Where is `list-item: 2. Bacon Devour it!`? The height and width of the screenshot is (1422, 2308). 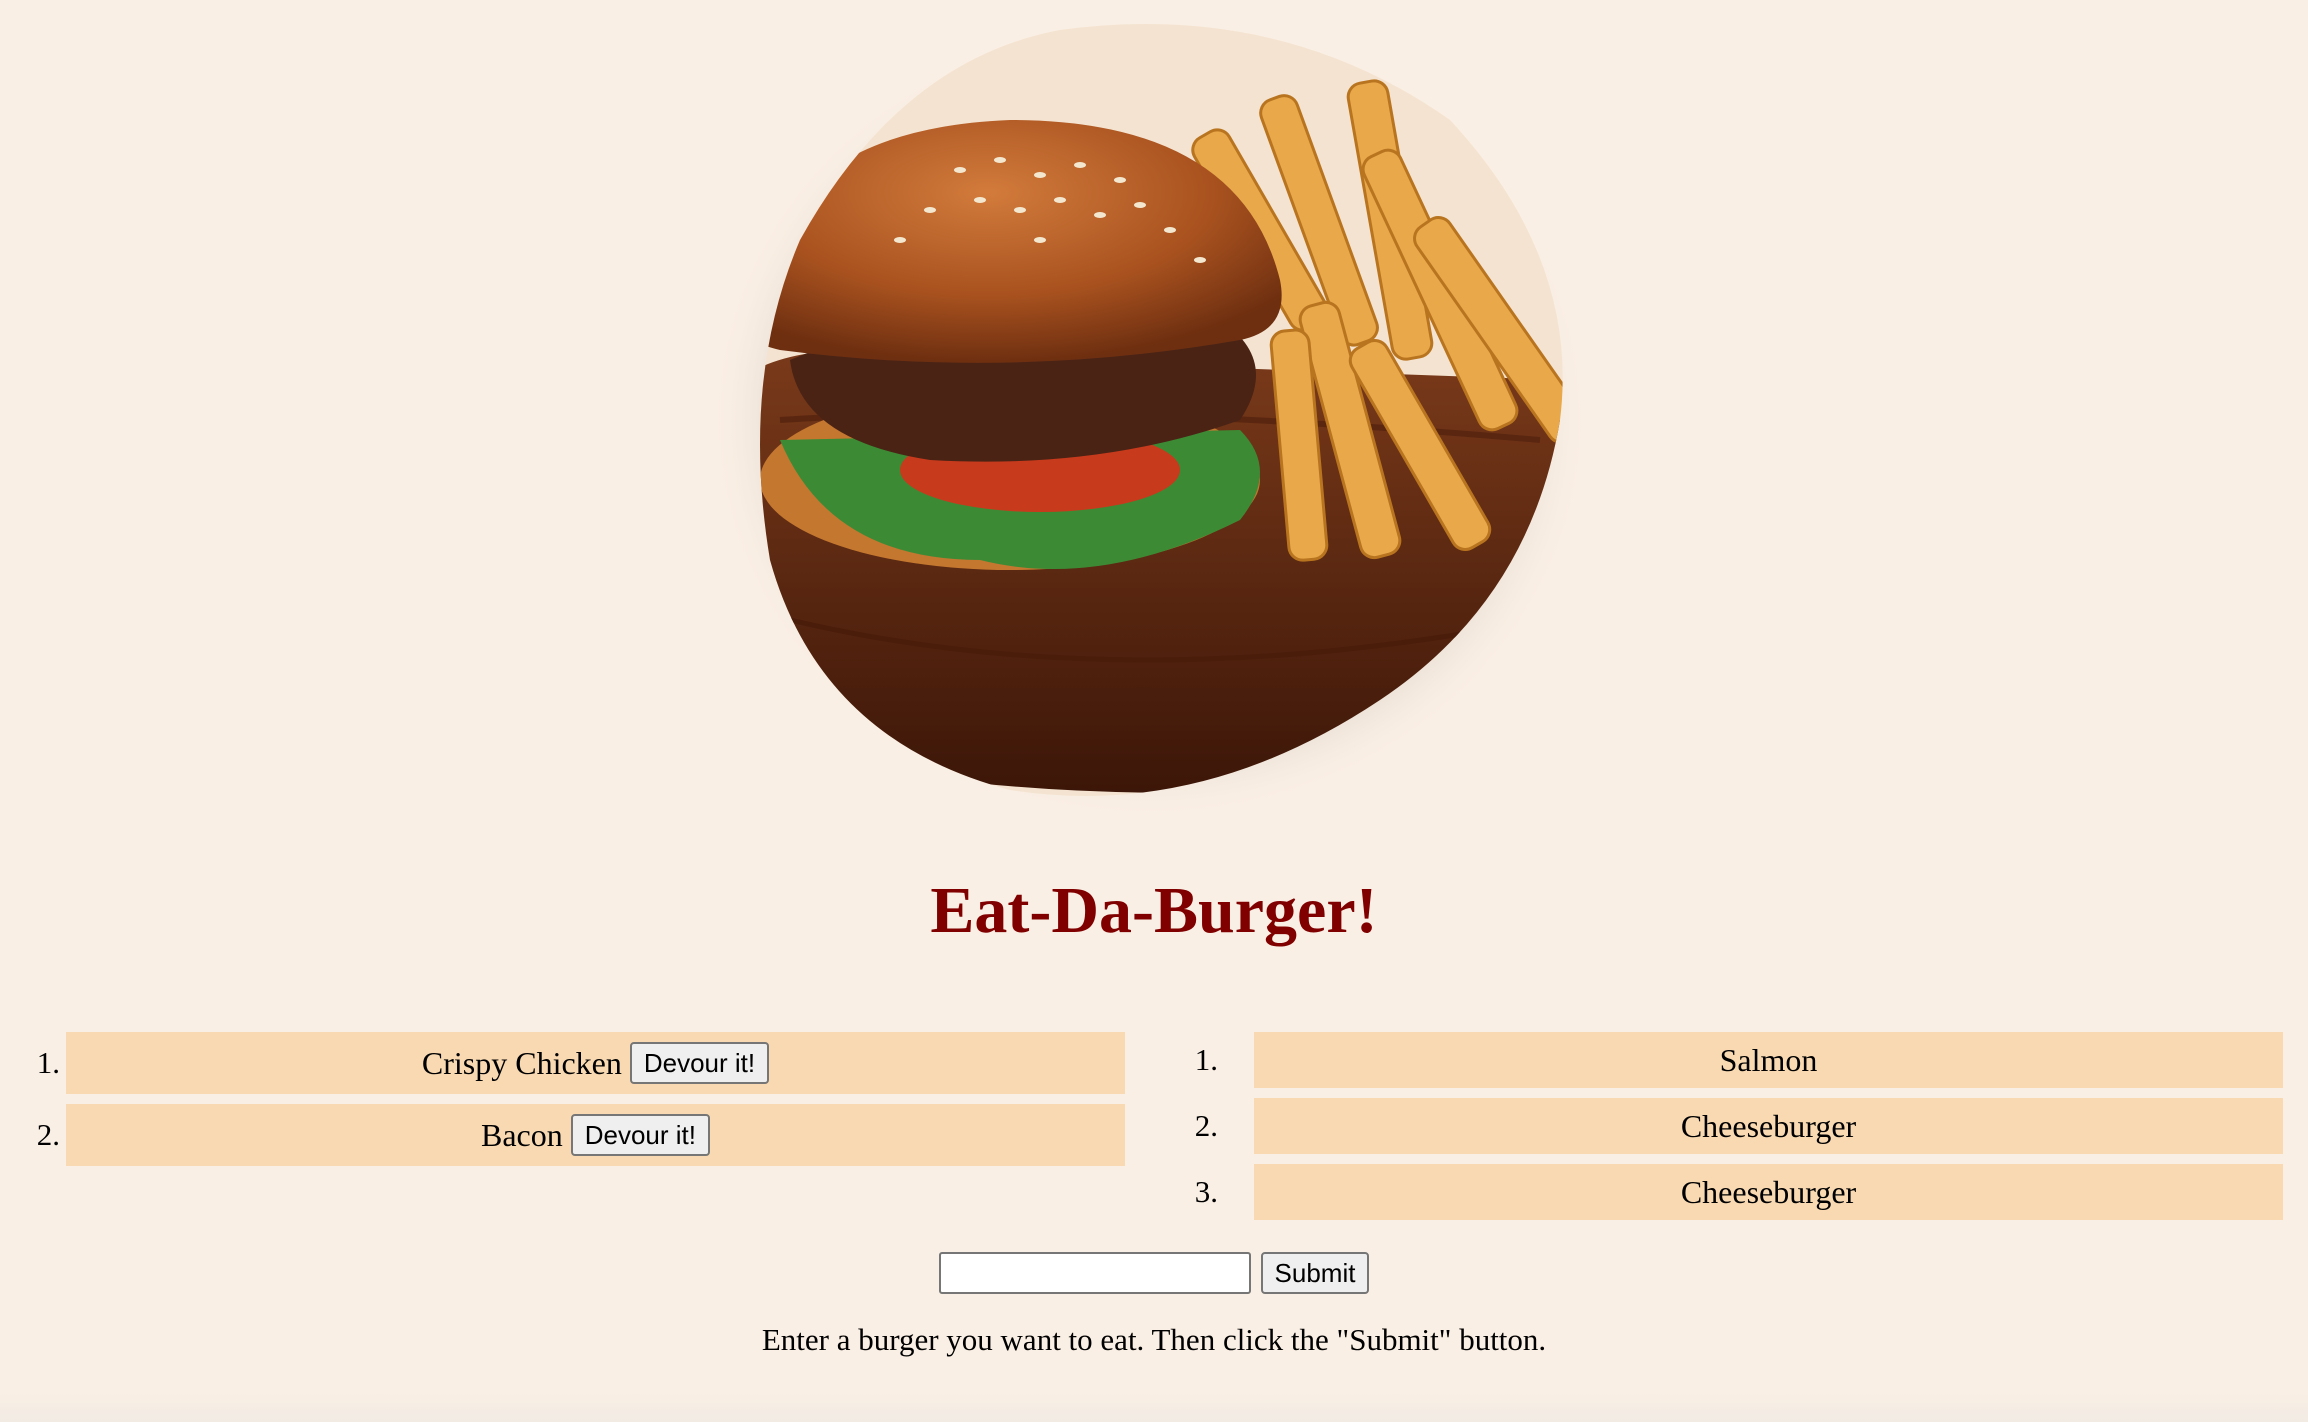
list-item: 2. Bacon Devour it! is located at coordinates (577, 1135).